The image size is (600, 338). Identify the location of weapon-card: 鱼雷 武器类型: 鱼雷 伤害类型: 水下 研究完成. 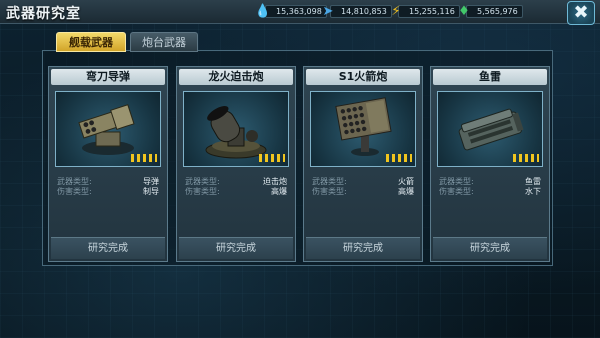
(490, 164).